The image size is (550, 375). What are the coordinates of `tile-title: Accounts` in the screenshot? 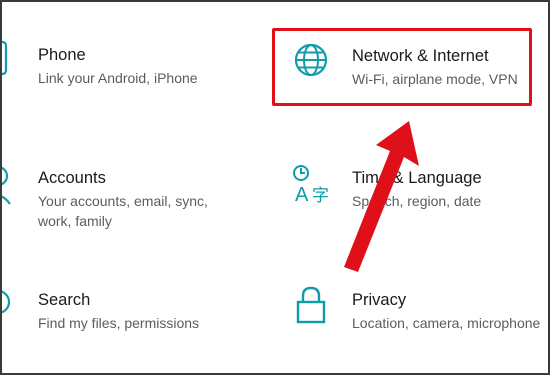 It's located at (72, 178).